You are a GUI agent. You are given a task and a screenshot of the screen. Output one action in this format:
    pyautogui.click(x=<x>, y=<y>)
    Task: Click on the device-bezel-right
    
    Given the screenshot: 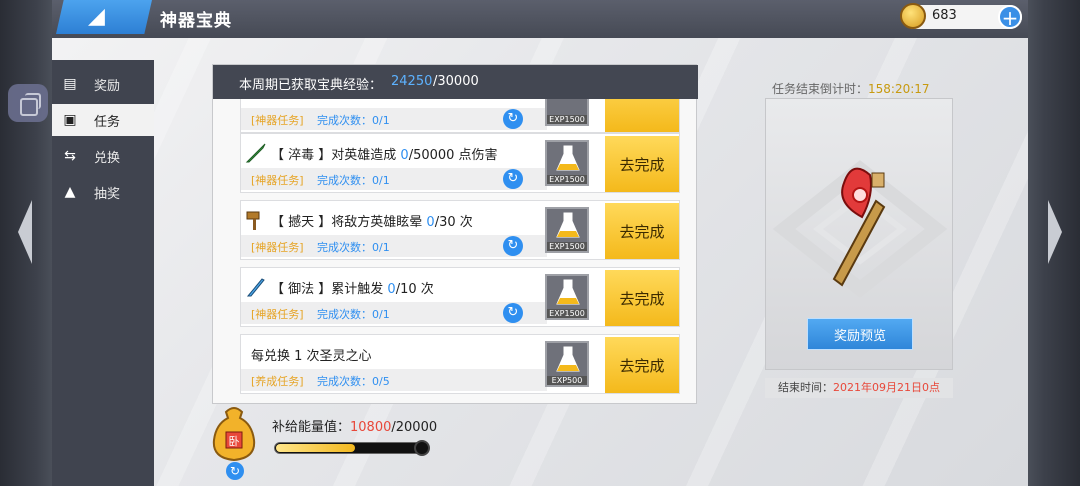 What is the action you would take?
    pyautogui.click(x=1054, y=243)
    